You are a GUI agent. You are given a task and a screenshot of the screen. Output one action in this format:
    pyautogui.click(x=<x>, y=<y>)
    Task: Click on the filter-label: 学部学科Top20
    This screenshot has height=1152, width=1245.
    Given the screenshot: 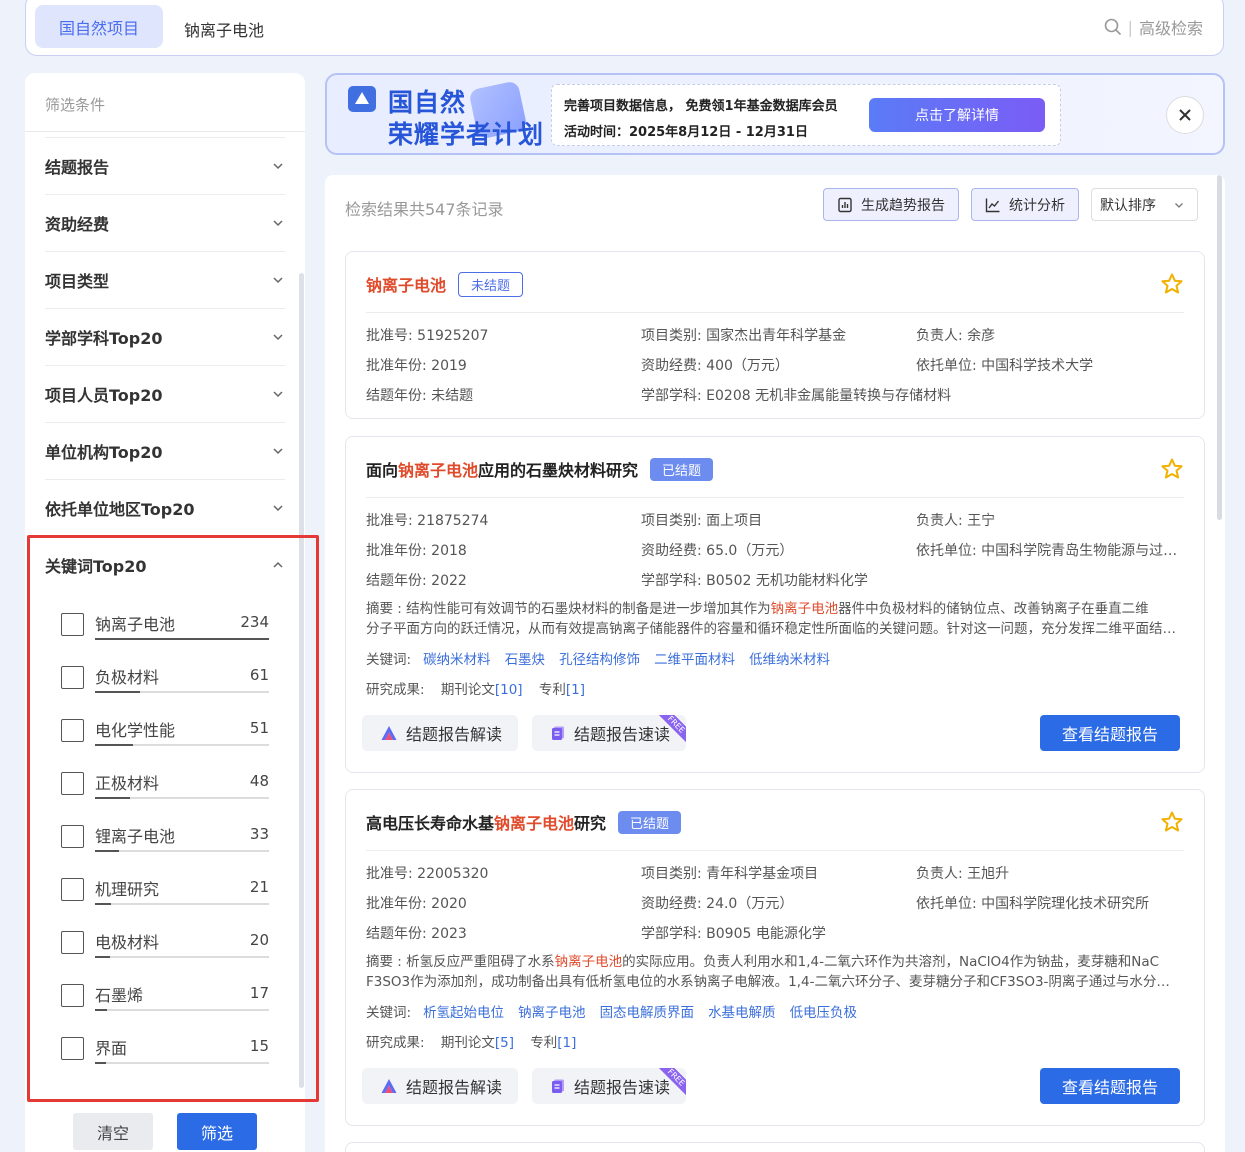 What is the action you would take?
    pyautogui.click(x=104, y=338)
    